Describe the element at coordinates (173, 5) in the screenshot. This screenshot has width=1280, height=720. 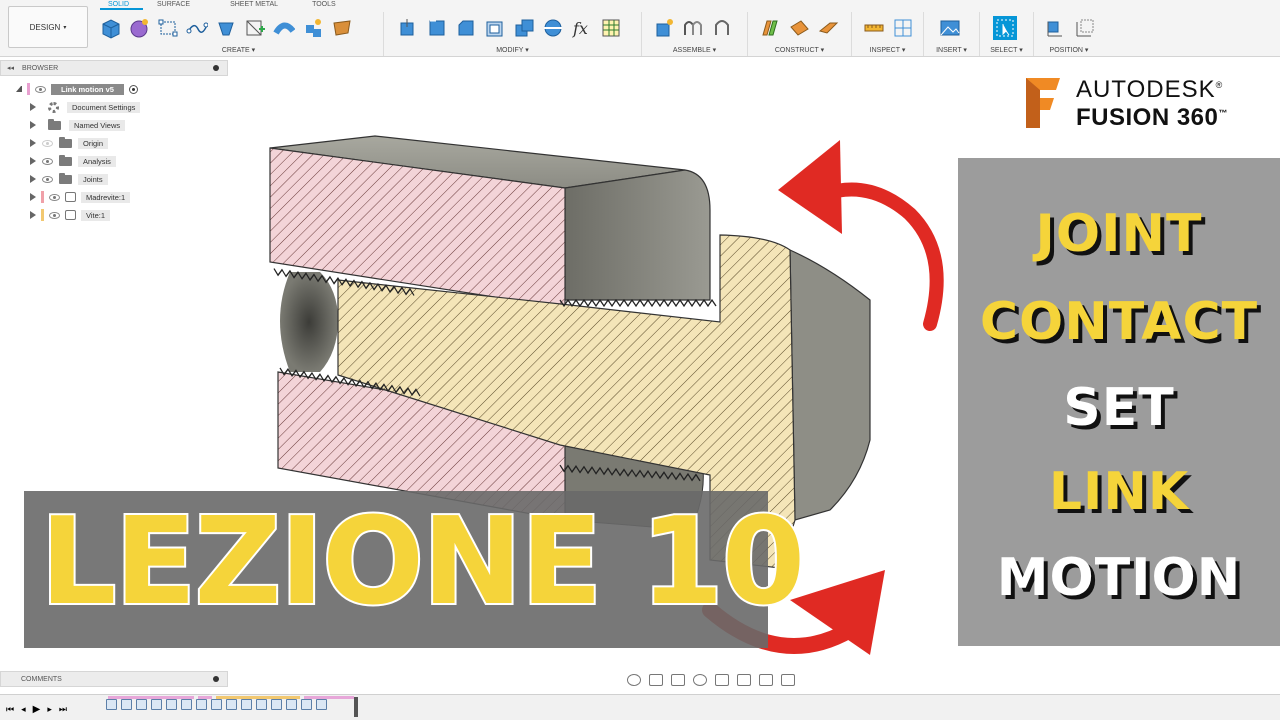
I see `tab-surface: SURFACE` at that location.